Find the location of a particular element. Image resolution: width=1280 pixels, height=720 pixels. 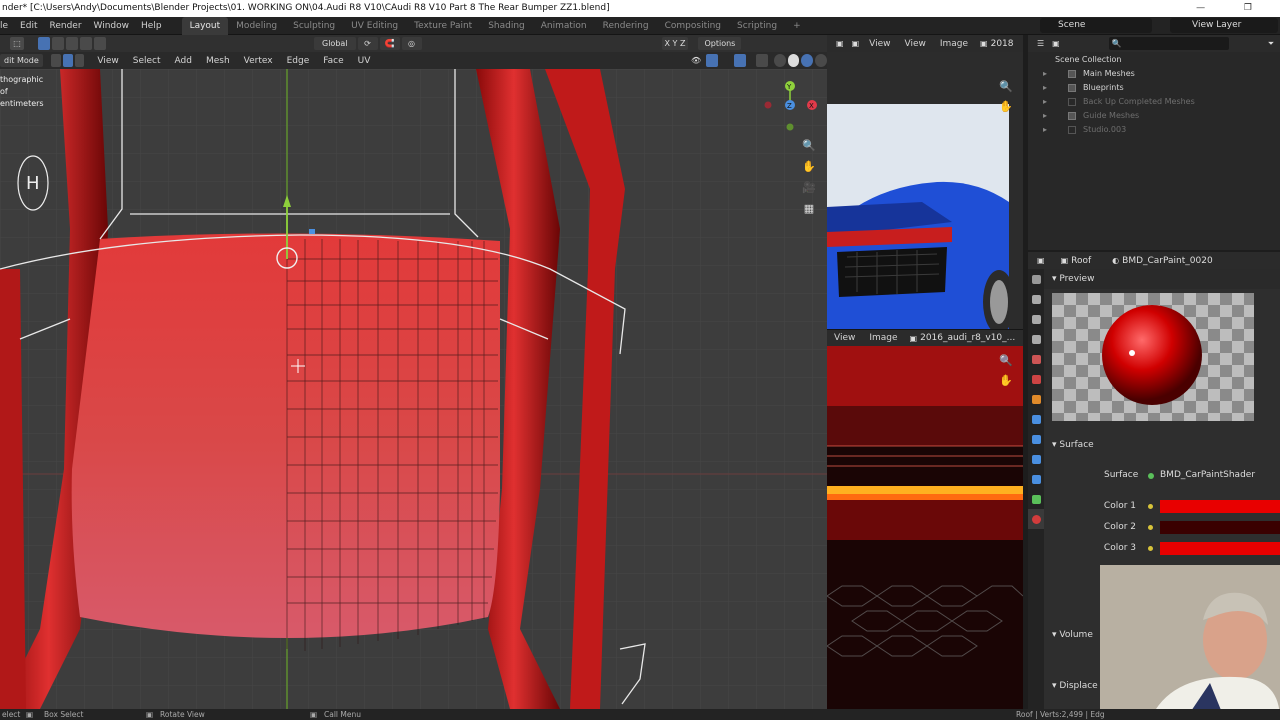

camera-icon: 🎥 is located at coordinates (809, 187).